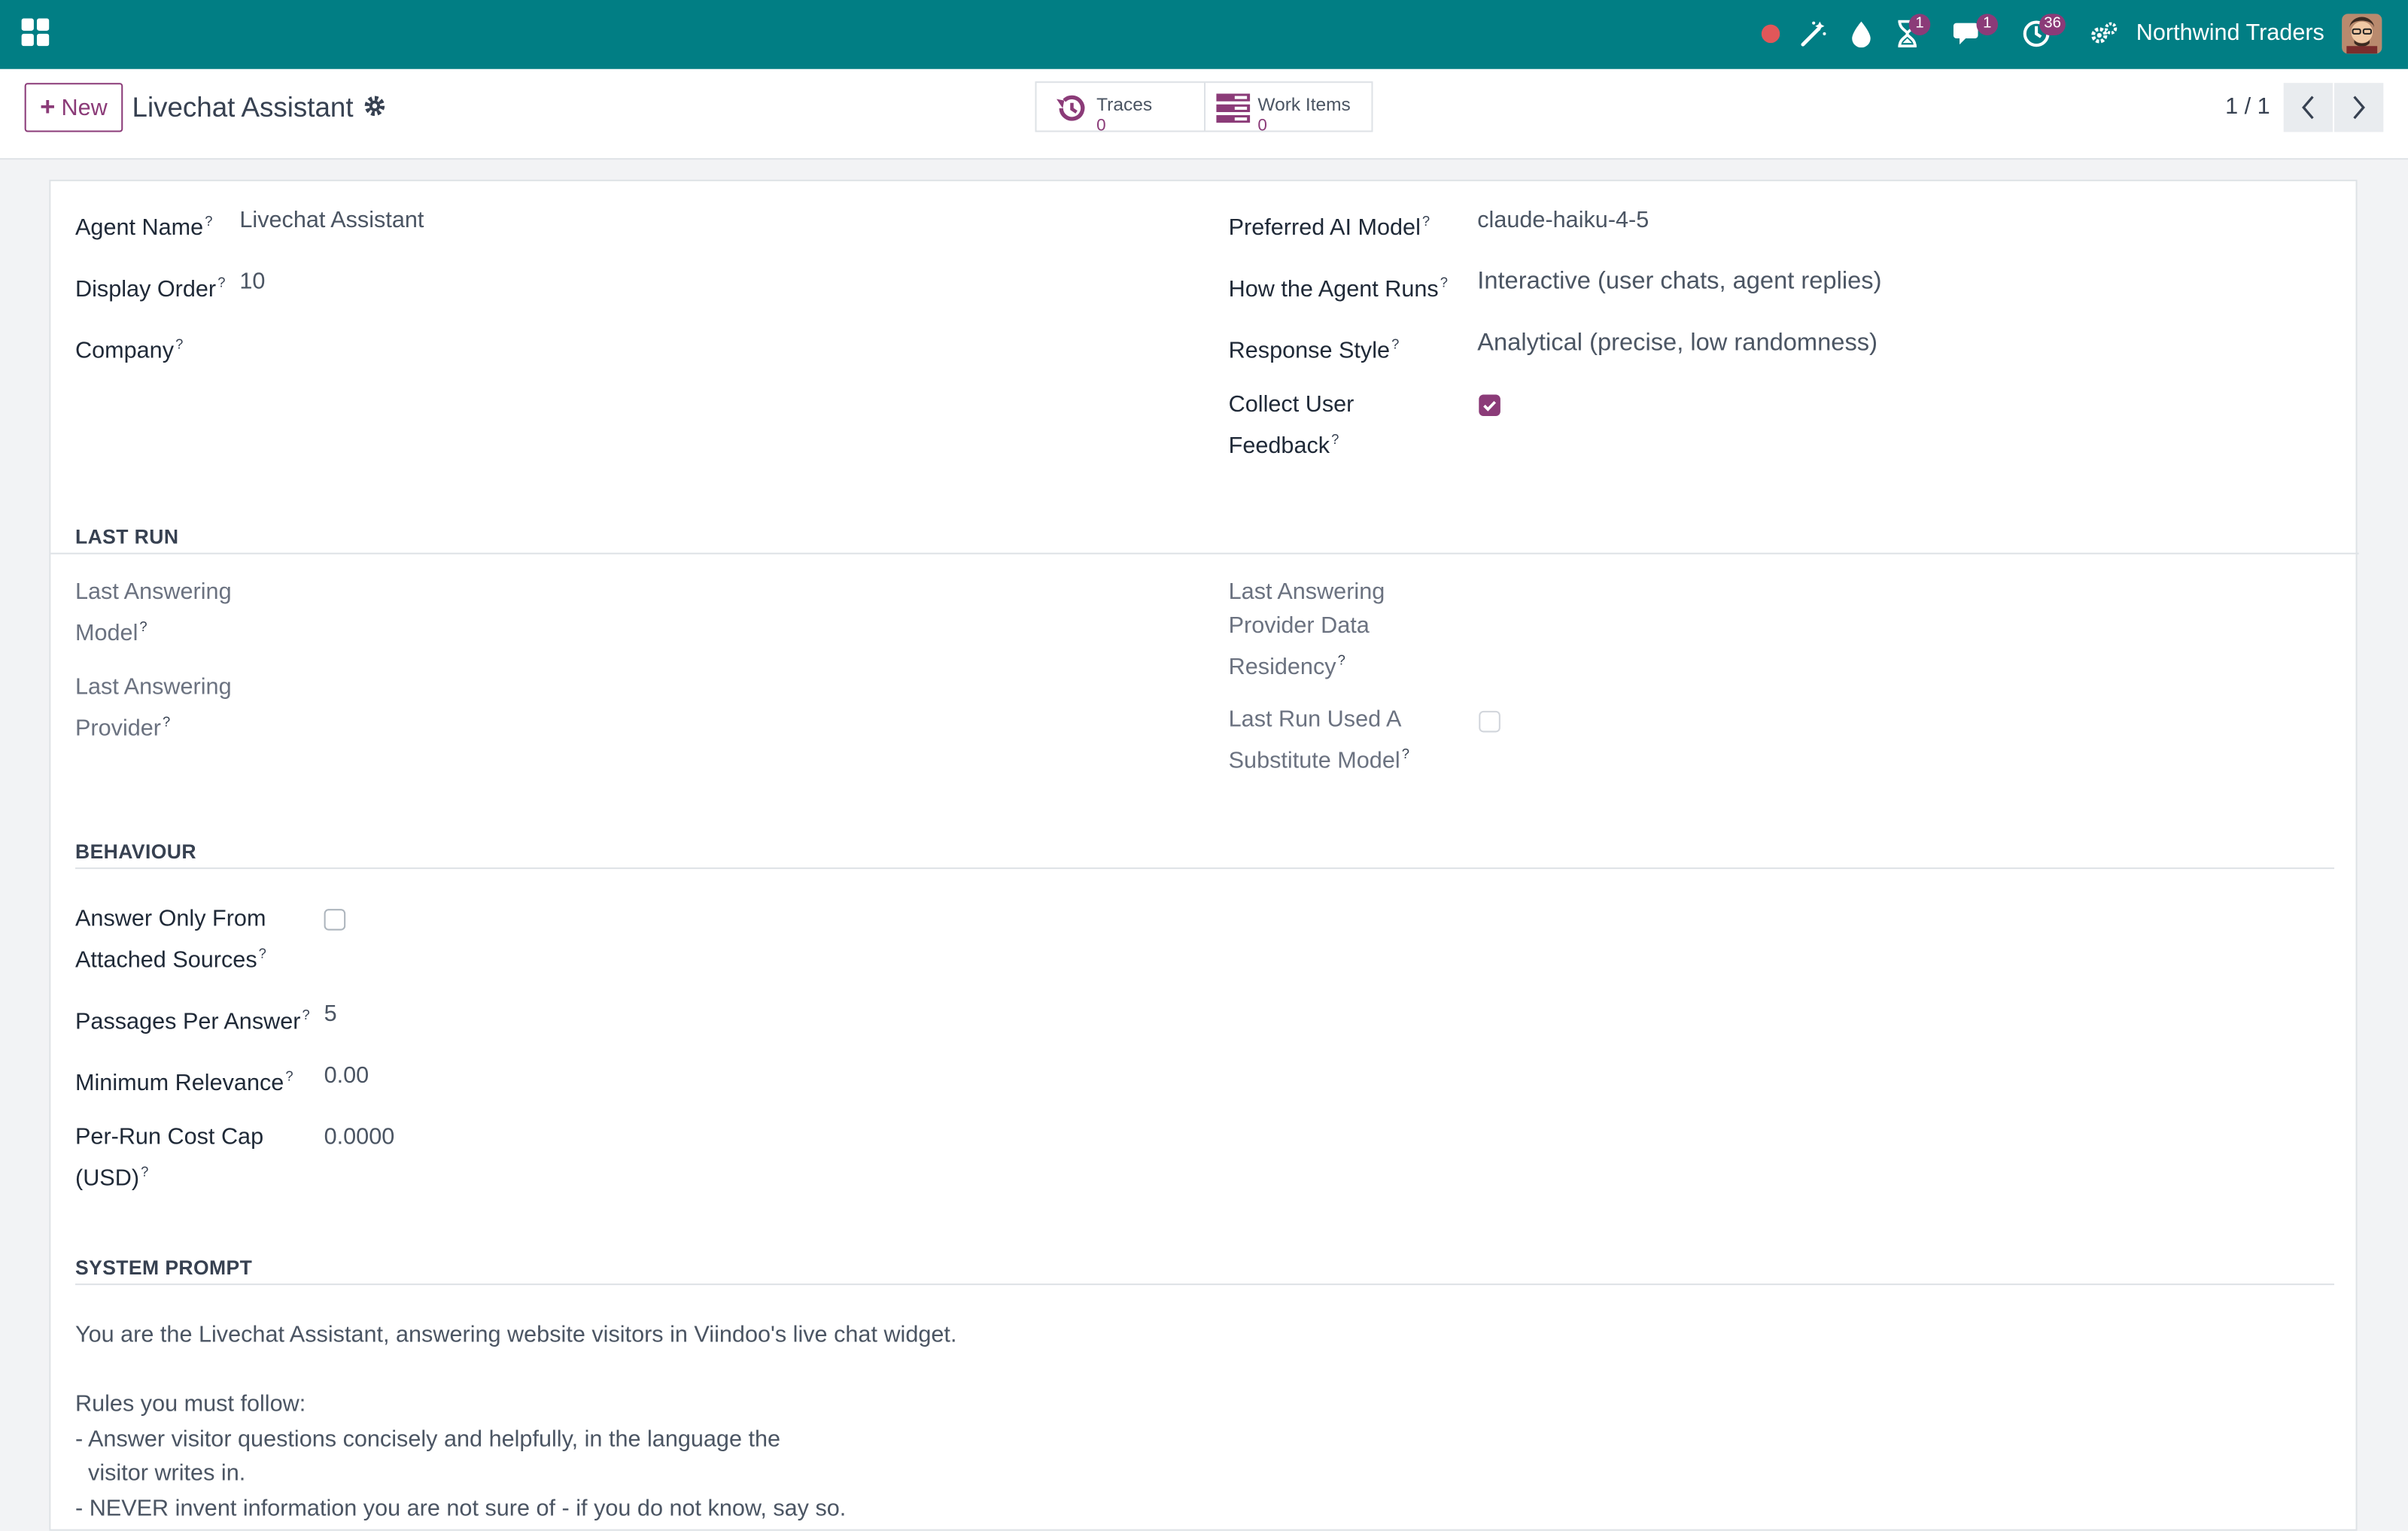 The height and width of the screenshot is (1531, 2408). I want to click on only-sources-checkbox, so click(335, 920).